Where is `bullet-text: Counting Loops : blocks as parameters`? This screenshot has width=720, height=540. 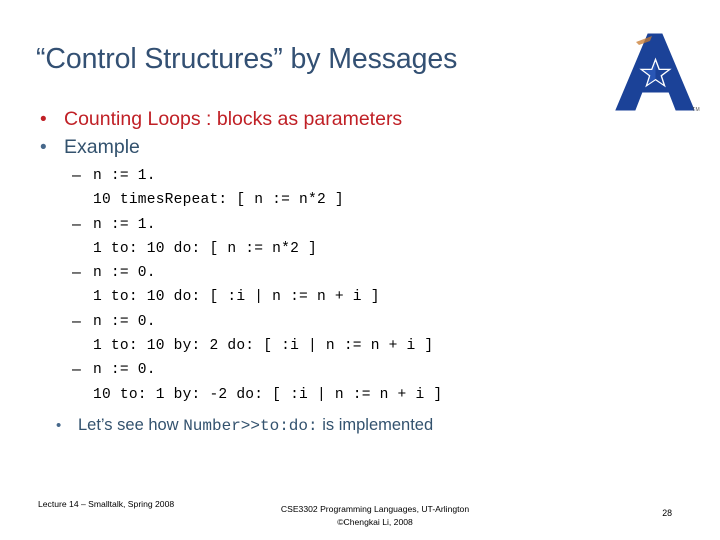
bullet-text: Counting Loops : blocks as parameters is located at coordinates (233, 119).